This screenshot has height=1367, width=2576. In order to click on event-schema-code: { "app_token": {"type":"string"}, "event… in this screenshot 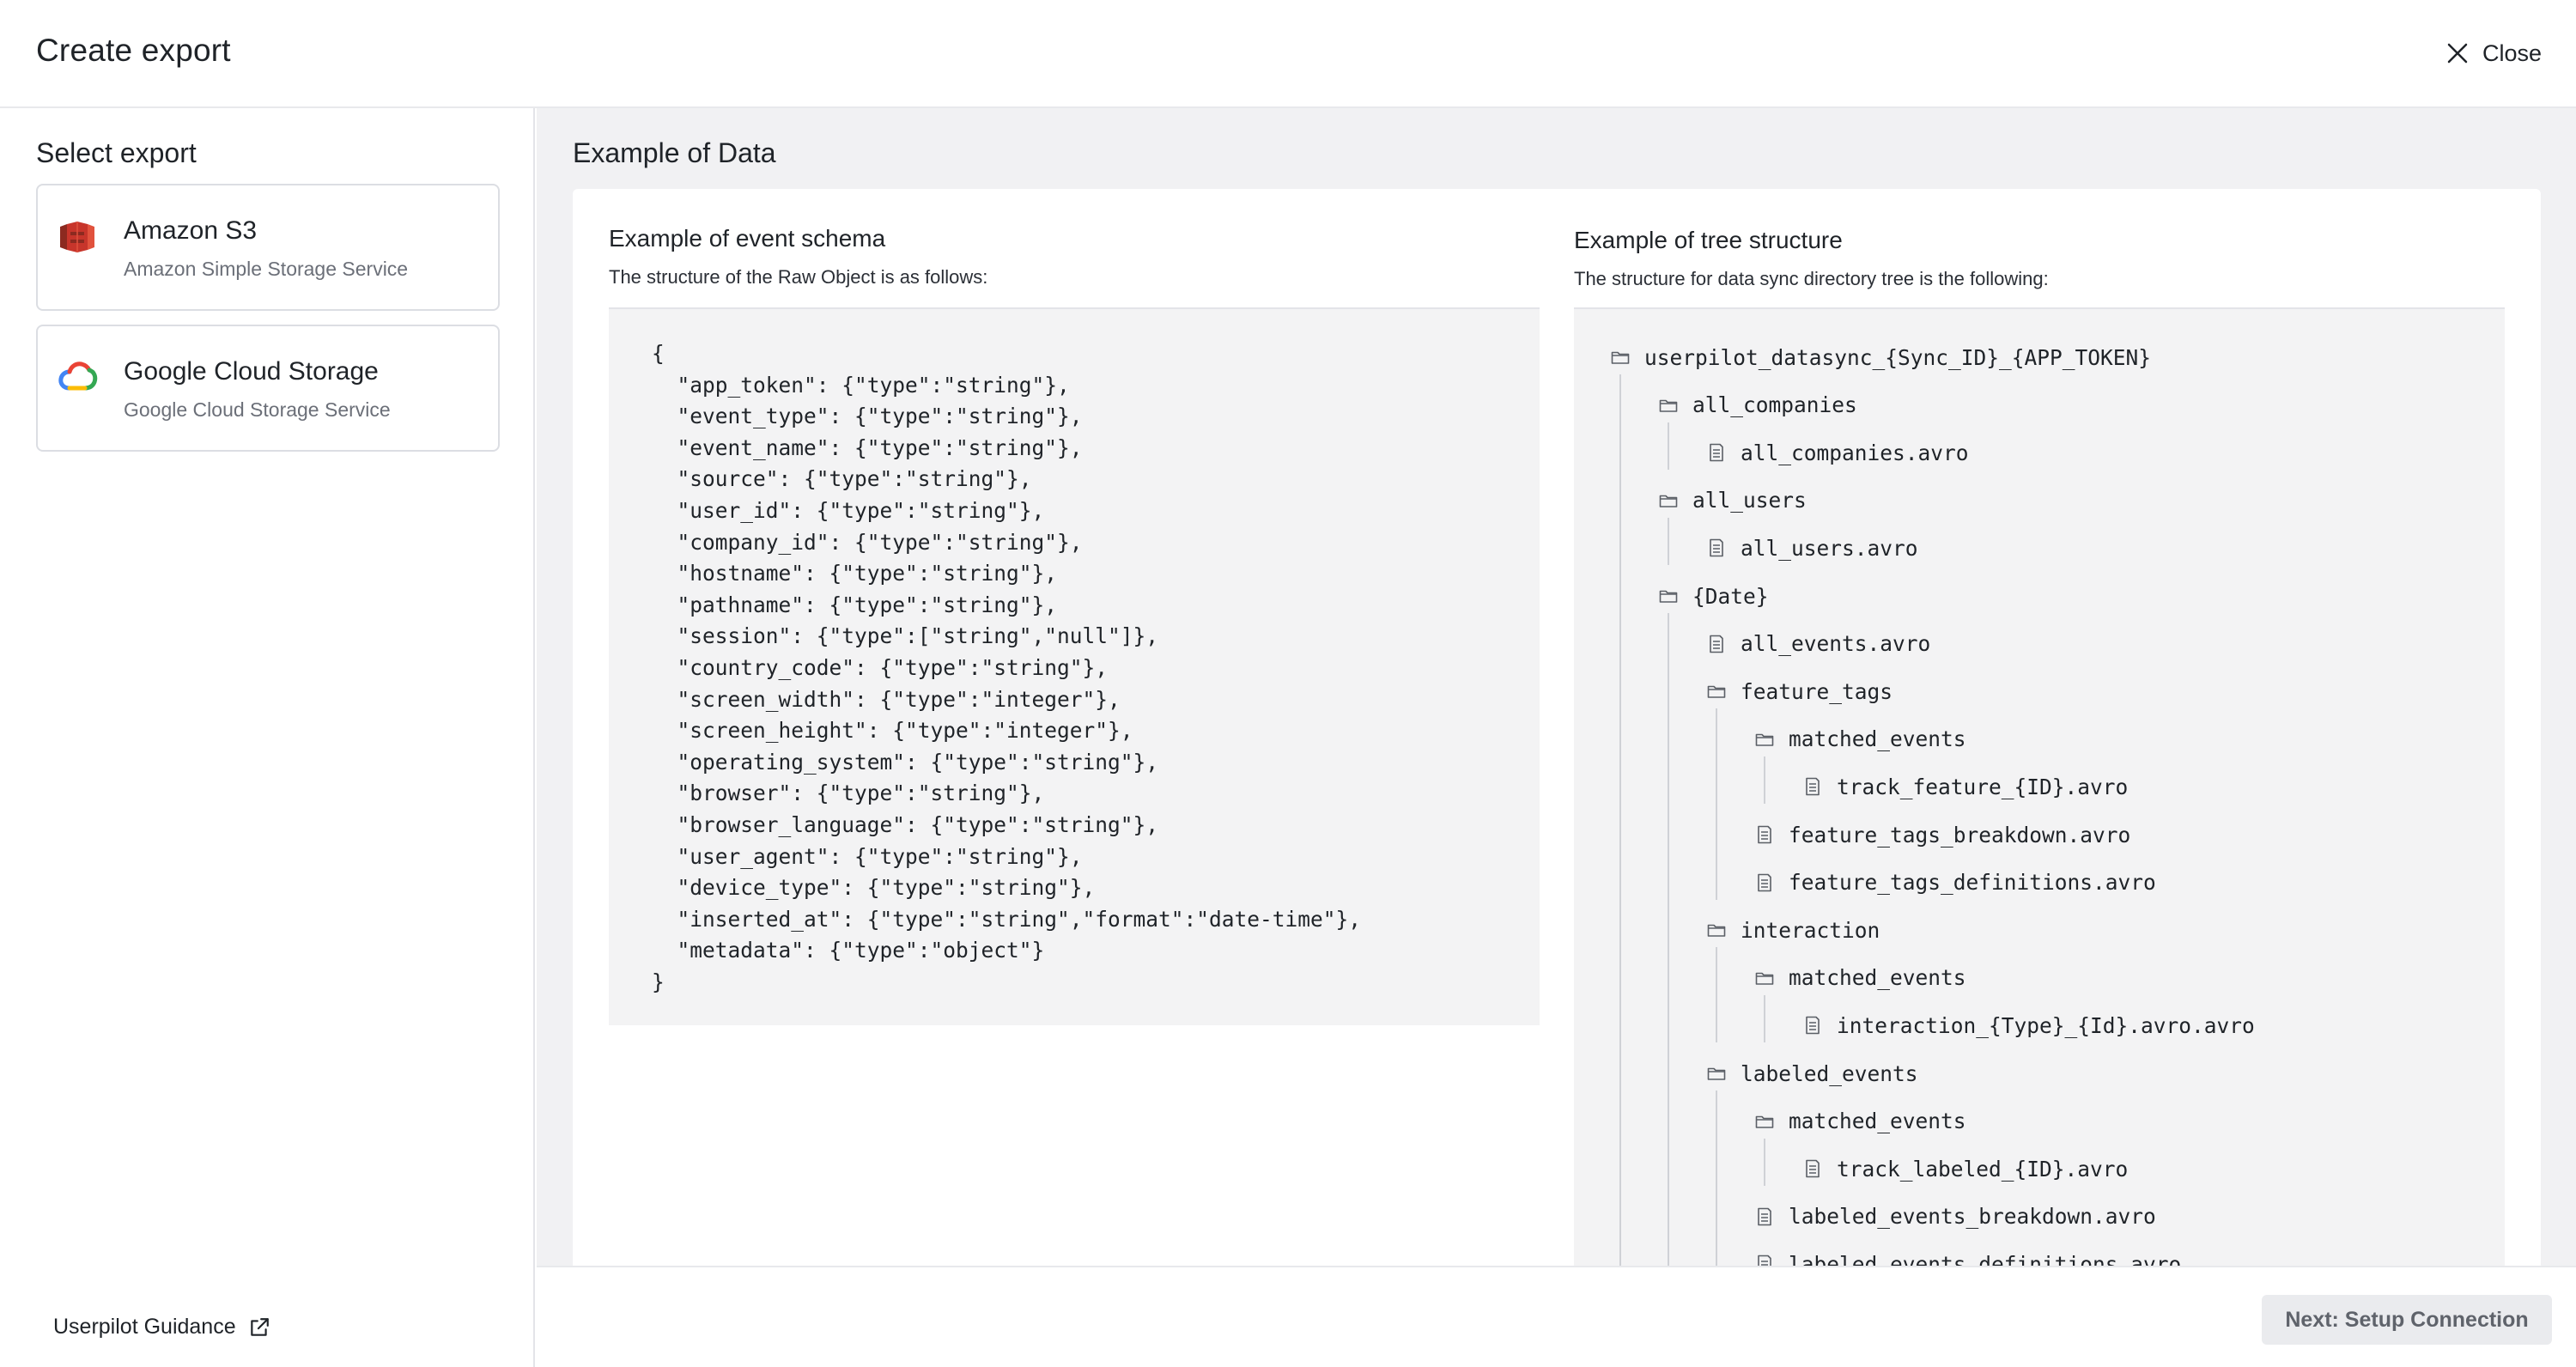, I will do `click(1007, 667)`.